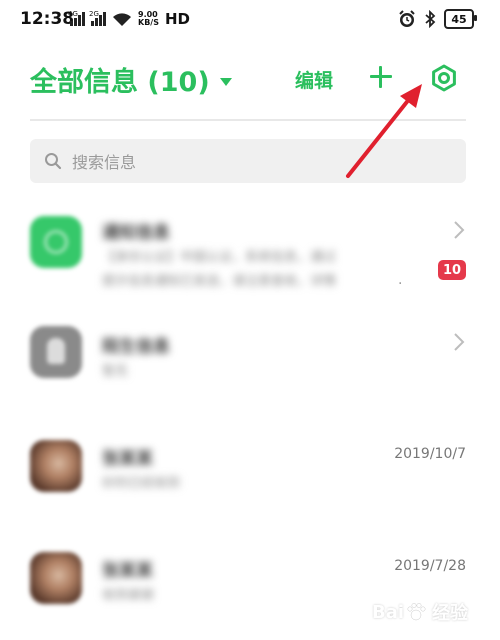 This screenshot has width=500, height=640. What do you see at coordinates (460, 19) in the screenshot?
I see `battery-icon: 45` at bounding box center [460, 19].